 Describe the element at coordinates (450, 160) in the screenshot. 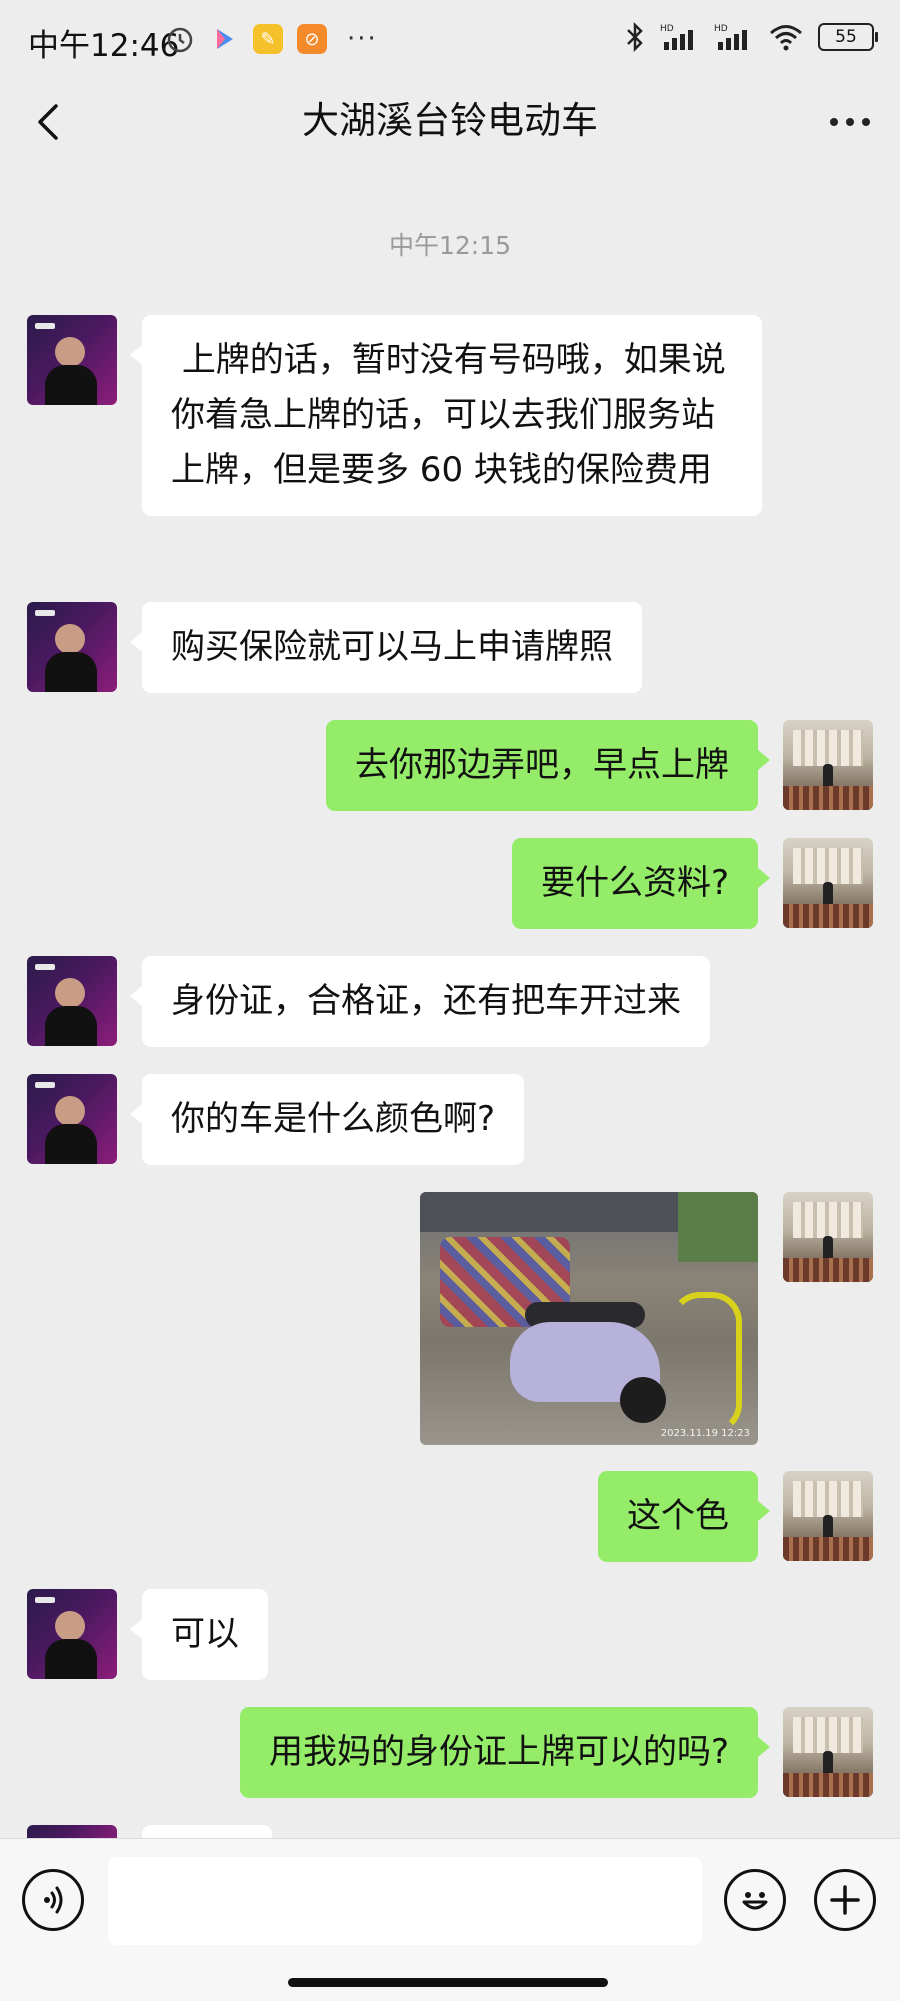

I see `chat-header: 大湖溪台铃电动车` at that location.